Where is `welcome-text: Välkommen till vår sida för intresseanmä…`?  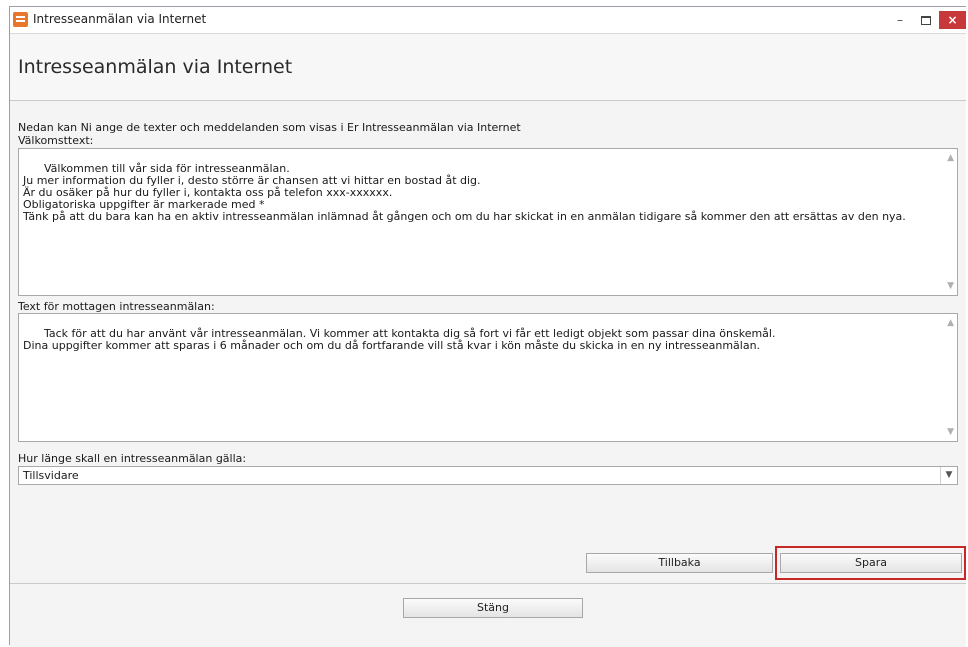
welcome-text: Välkommen till vår sida för intresseanmä… is located at coordinates (464, 192).